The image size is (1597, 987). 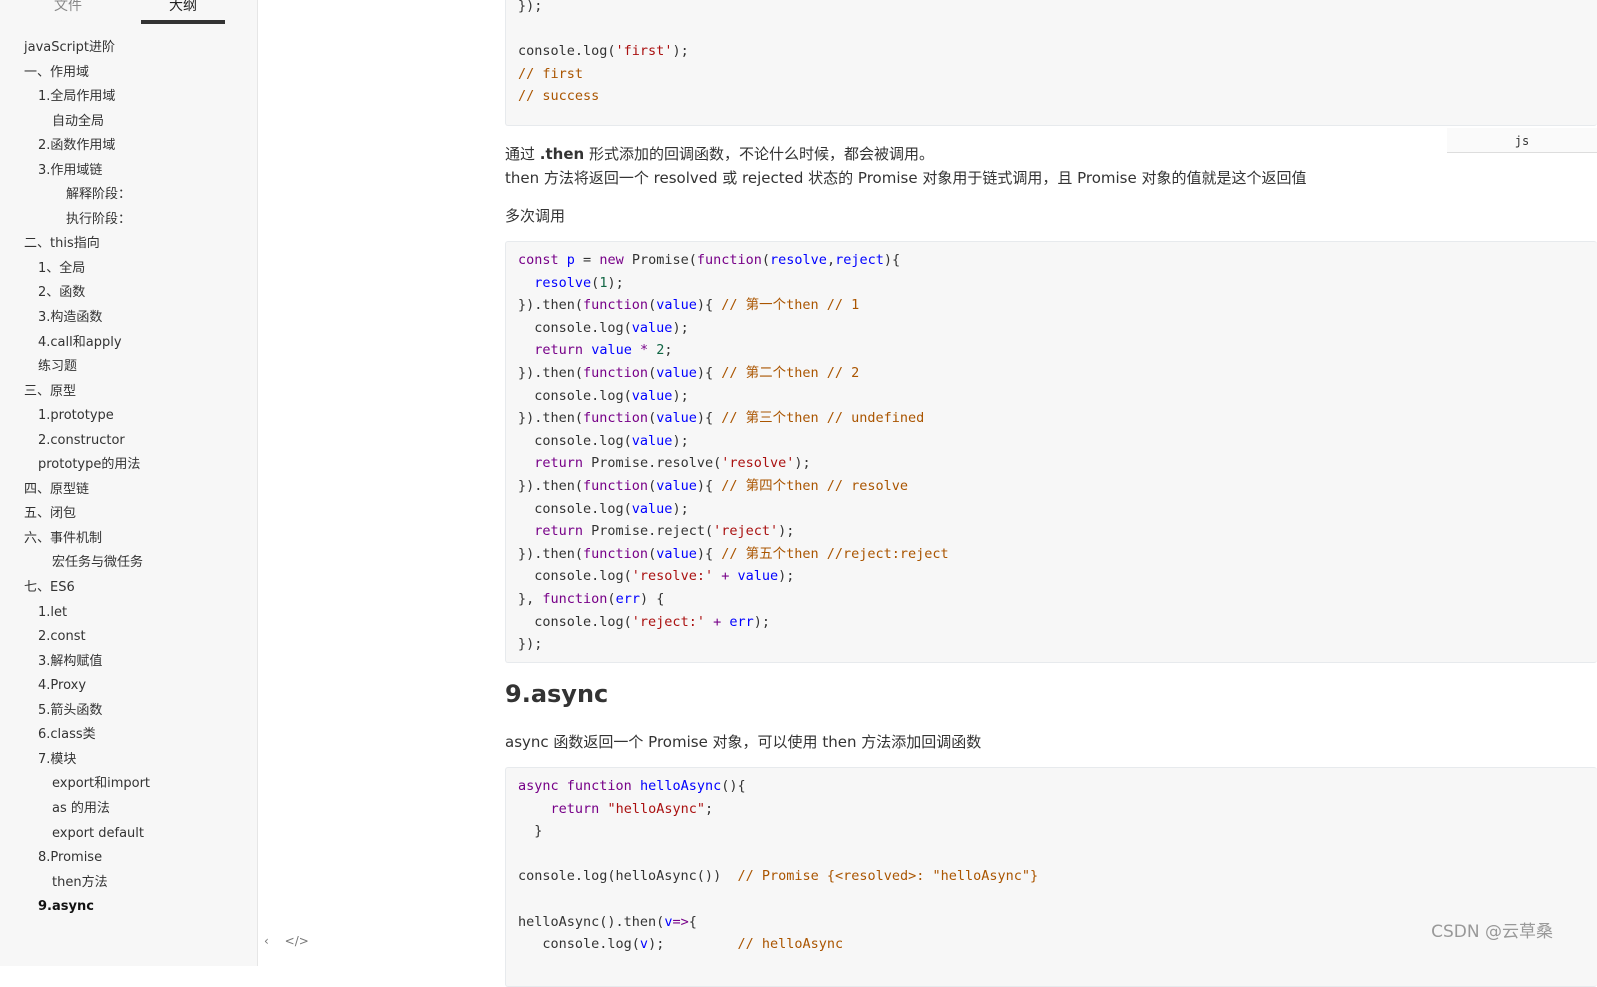 I want to click on outline-item: 1.prototype, so click(x=128, y=416).